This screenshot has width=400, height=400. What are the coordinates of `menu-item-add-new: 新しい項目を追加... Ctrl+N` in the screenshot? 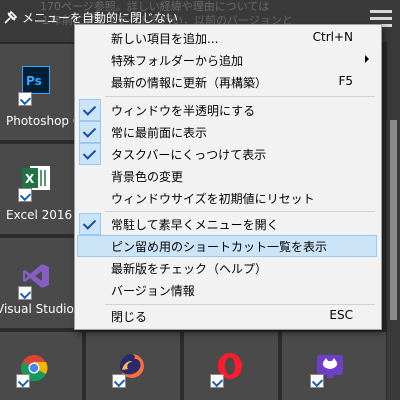 It's located at (227, 38).